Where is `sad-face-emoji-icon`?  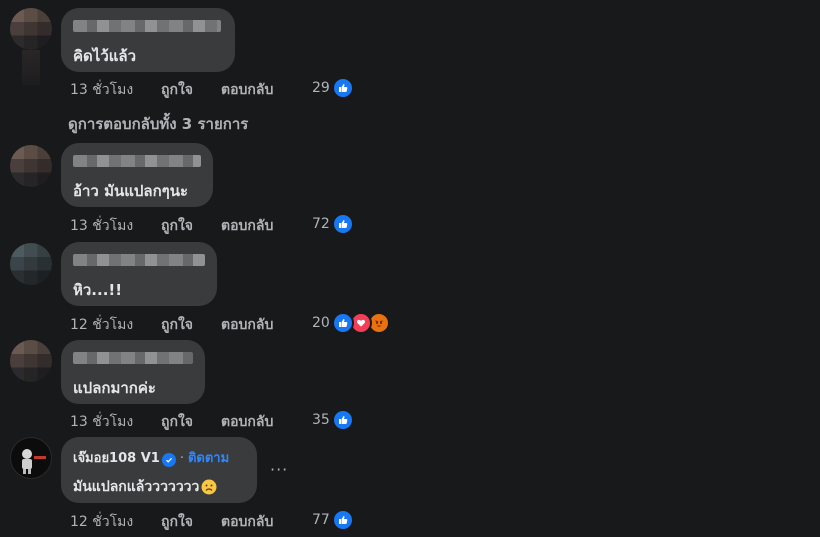 sad-face-emoji-icon is located at coordinates (209, 487).